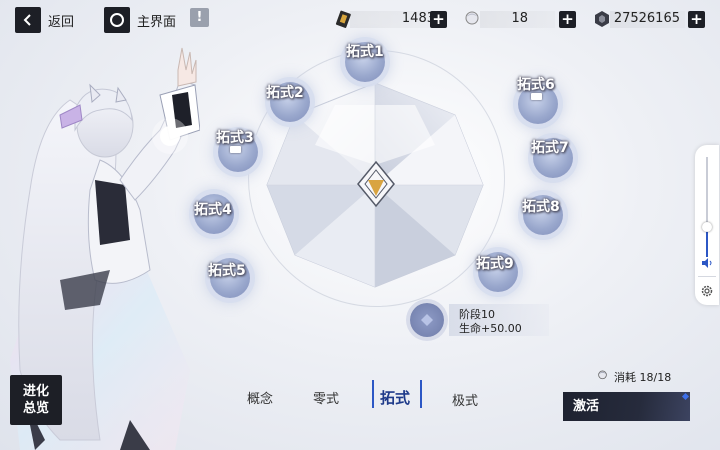 Image resolution: width=720 pixels, height=450 pixels. What do you see at coordinates (418, 18) in the screenshot?
I see `resource-value-tickets: 1483` at bounding box center [418, 18].